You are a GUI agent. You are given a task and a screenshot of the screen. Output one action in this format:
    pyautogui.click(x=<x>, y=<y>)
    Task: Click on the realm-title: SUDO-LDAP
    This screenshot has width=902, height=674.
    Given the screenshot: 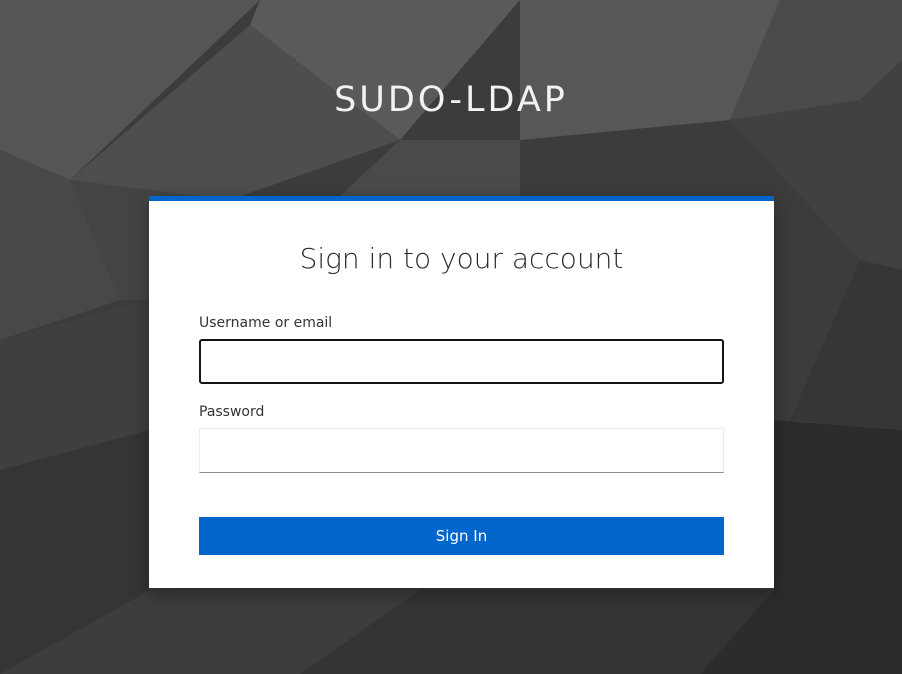 What is the action you would take?
    pyautogui.click(x=451, y=100)
    